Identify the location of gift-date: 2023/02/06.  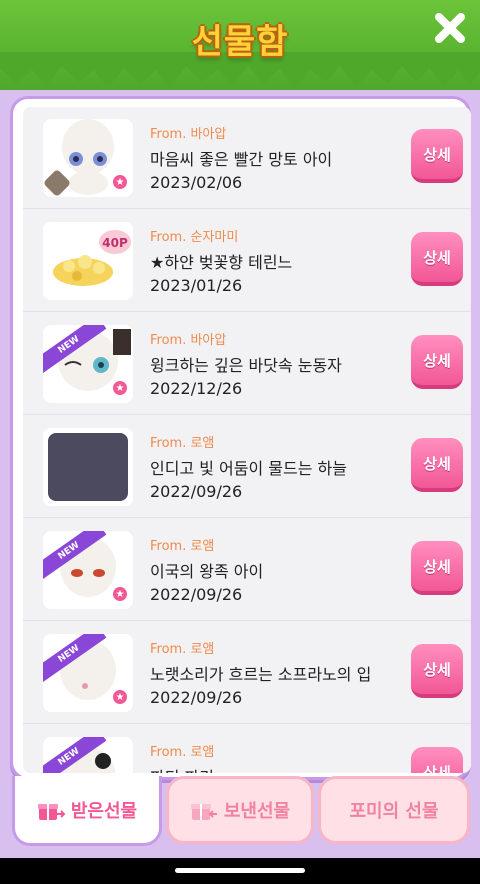
(196, 182).